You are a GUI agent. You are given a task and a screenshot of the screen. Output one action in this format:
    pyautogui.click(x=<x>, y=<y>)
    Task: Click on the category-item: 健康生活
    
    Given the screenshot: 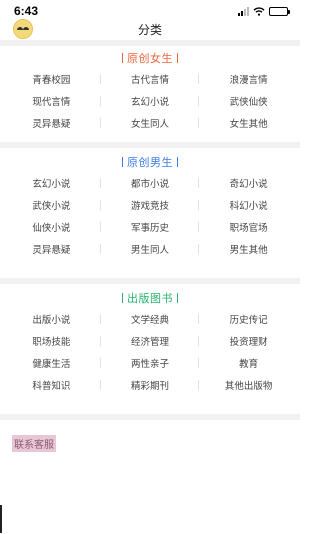 What is the action you would take?
    pyautogui.click(x=51, y=363)
    